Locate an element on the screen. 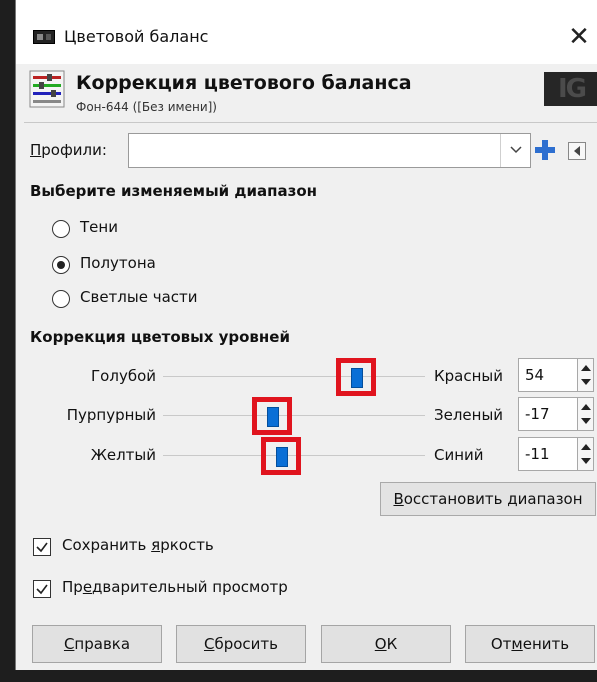  yellow-blue-slider-row: Желтый Синий -11 is located at coordinates (306, 456).